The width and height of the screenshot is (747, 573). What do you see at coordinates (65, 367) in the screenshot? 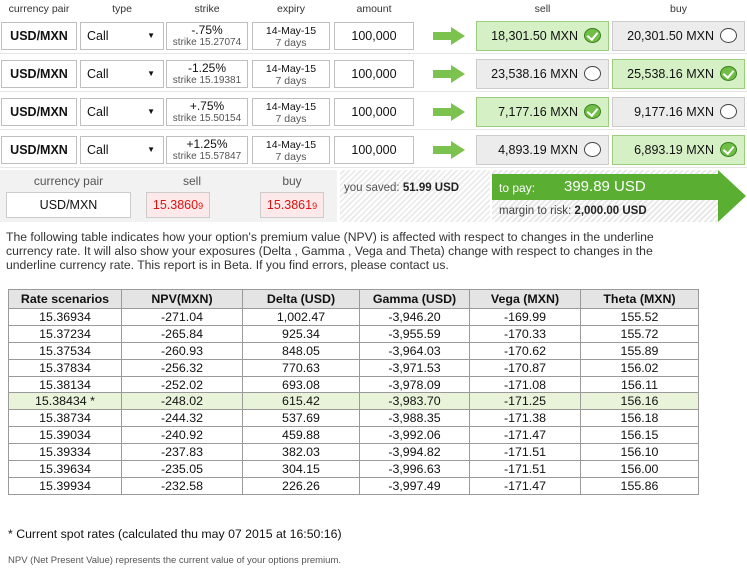
I see `table-cell: 15.37834` at bounding box center [65, 367].